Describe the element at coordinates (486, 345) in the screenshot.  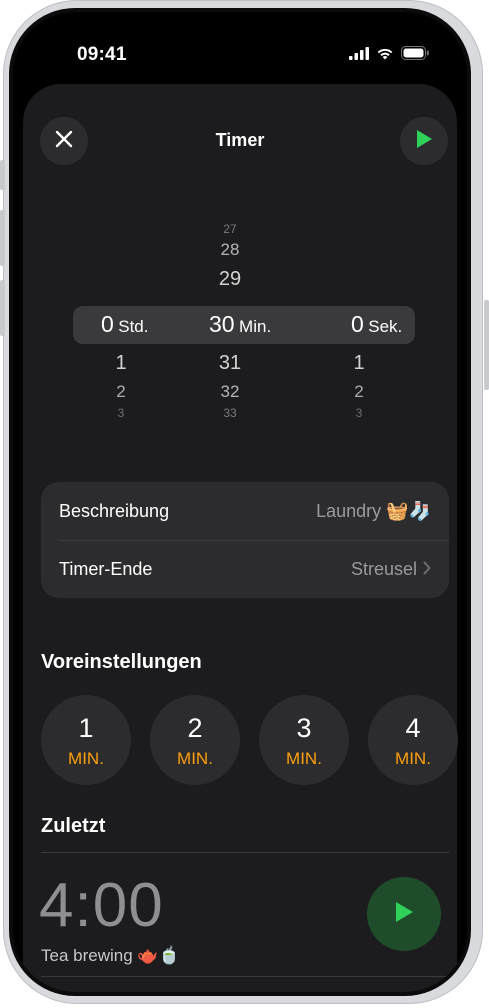
I see `side-button-power` at that location.